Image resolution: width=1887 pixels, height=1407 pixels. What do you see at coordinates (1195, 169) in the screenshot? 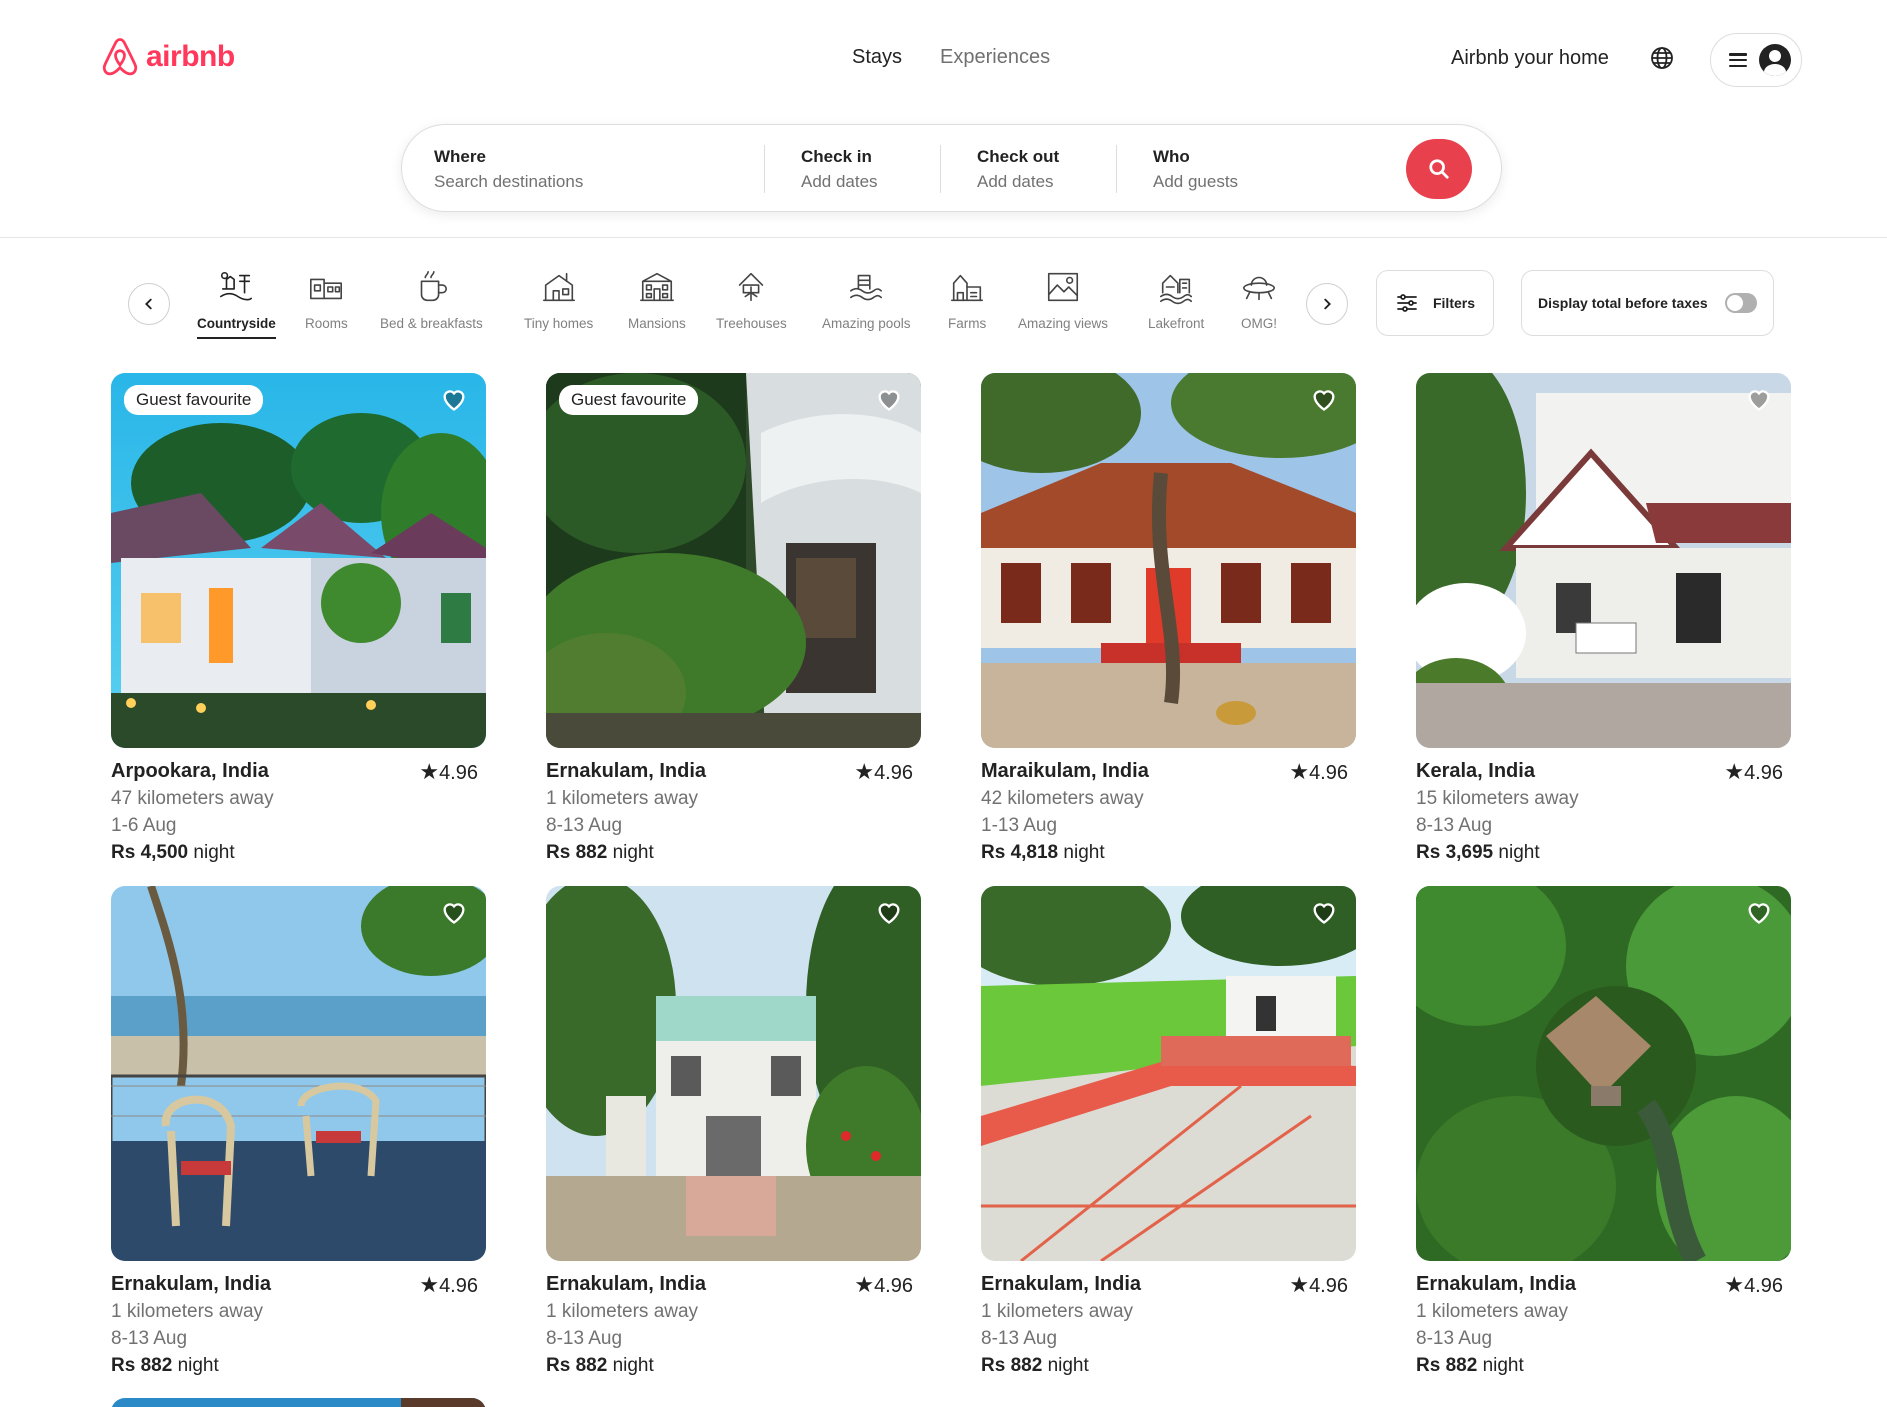
I see `who-field: Who Add guests` at bounding box center [1195, 169].